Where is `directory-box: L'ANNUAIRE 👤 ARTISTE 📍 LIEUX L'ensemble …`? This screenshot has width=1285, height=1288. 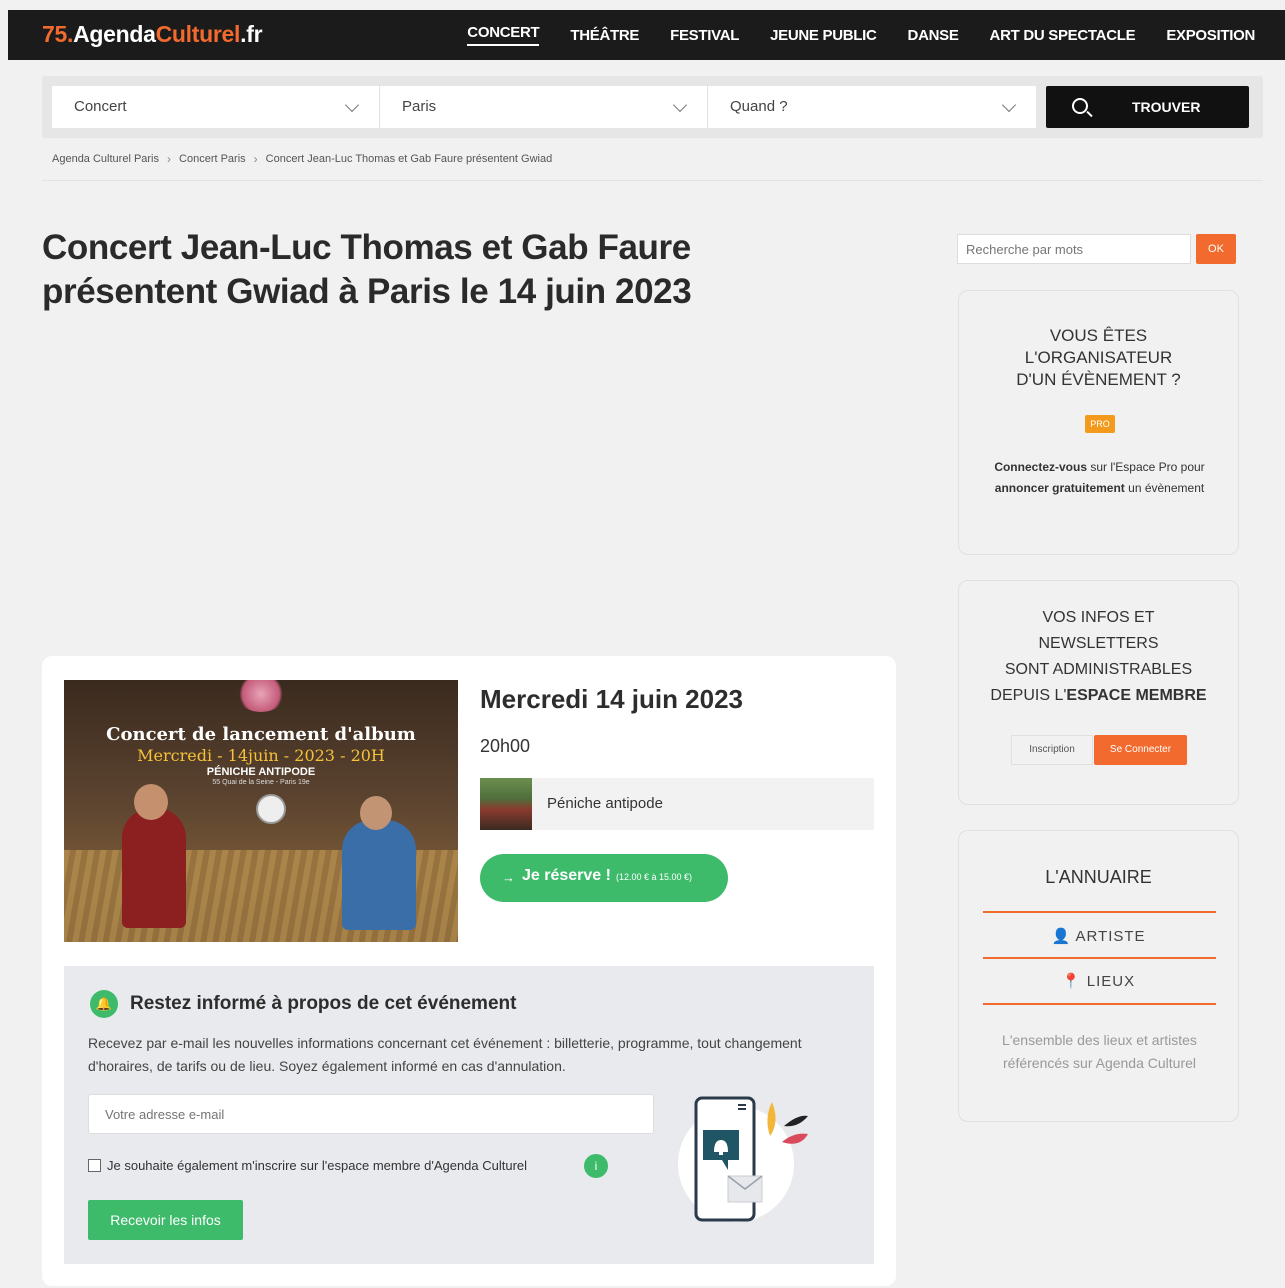 directory-box: L'ANNUAIRE 👤 ARTISTE 📍 LIEUX L'ensemble … is located at coordinates (1098, 976).